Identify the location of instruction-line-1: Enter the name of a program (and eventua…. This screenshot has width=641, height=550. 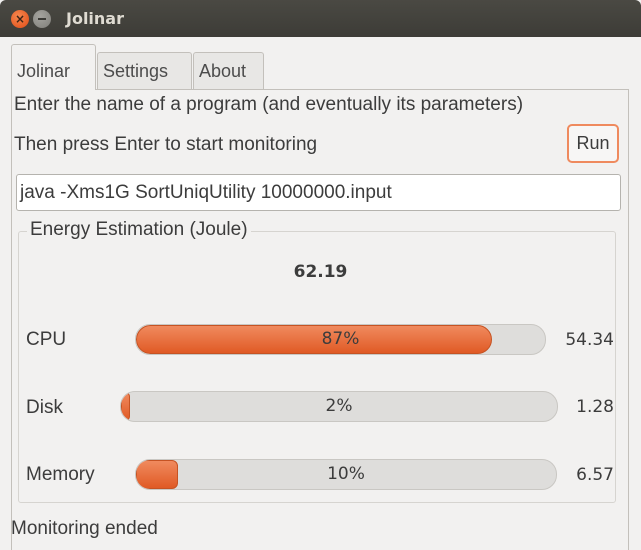
(269, 104).